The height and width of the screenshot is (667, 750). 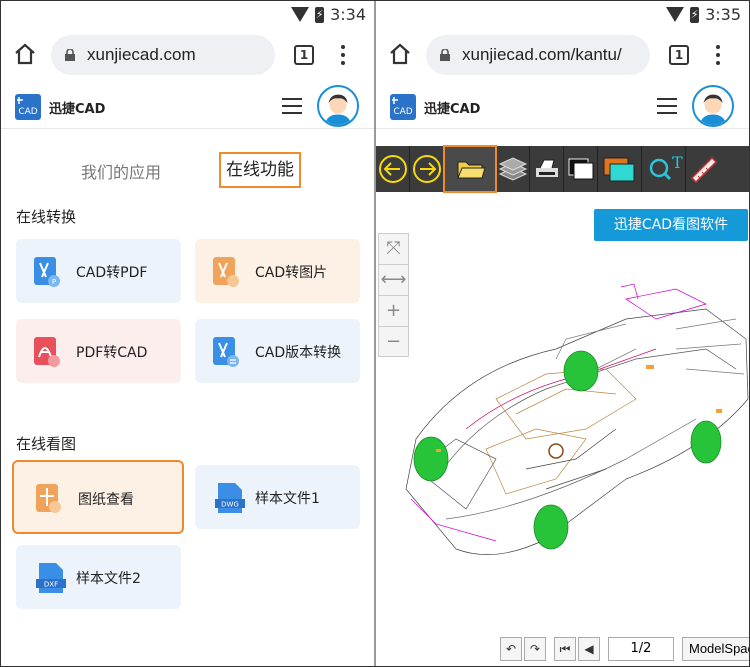 I want to click on card-pdf-to-cad: PDF转CAD, so click(x=98, y=351).